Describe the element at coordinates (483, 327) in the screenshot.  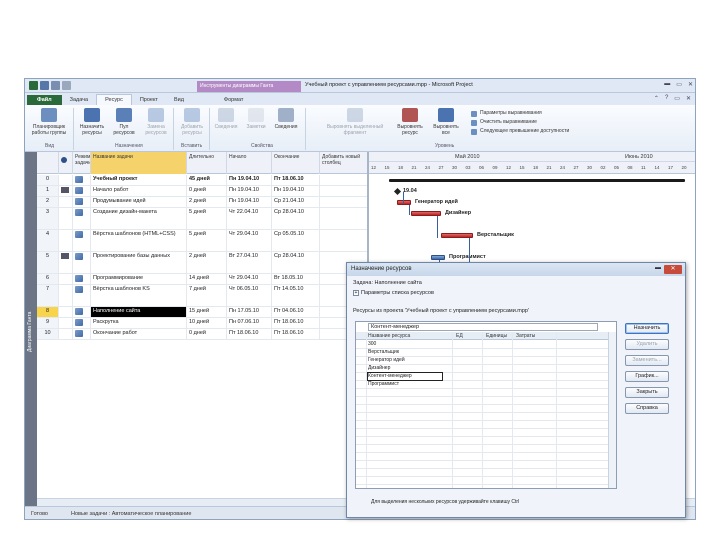
I see `resource-name-editor: Контент-менеджер` at that location.